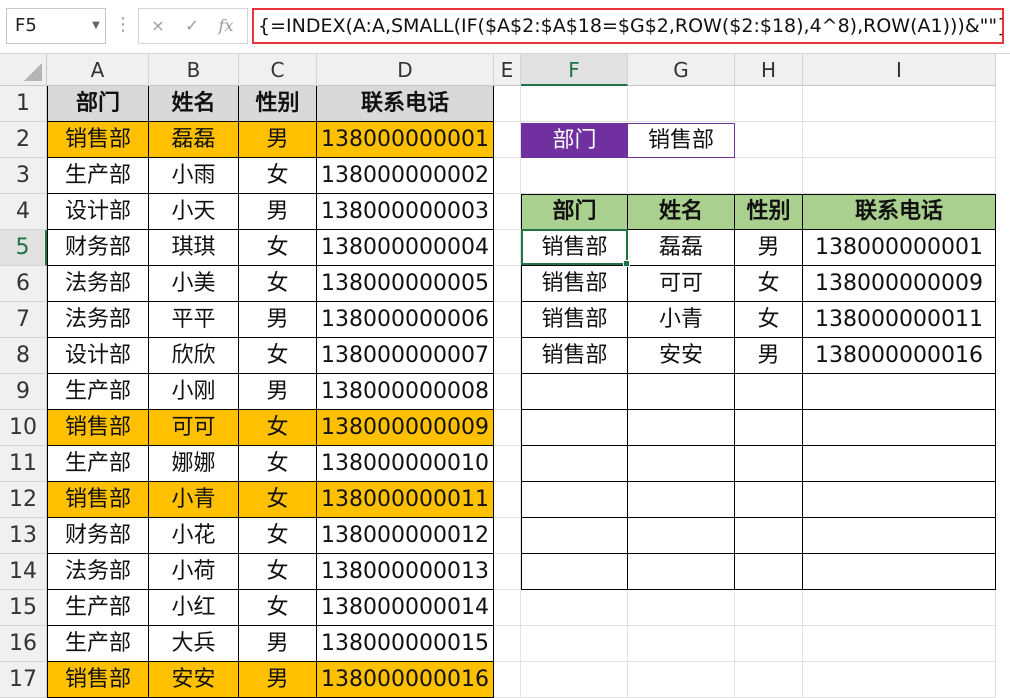 This screenshot has width=1010, height=698. What do you see at coordinates (405, 500) in the screenshot?
I see `source-phone-cell: 138000000011` at bounding box center [405, 500].